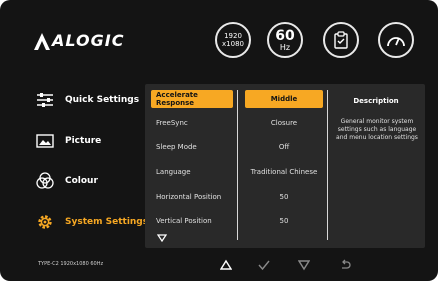  I want to click on resolution-height: x1080, so click(233, 44).